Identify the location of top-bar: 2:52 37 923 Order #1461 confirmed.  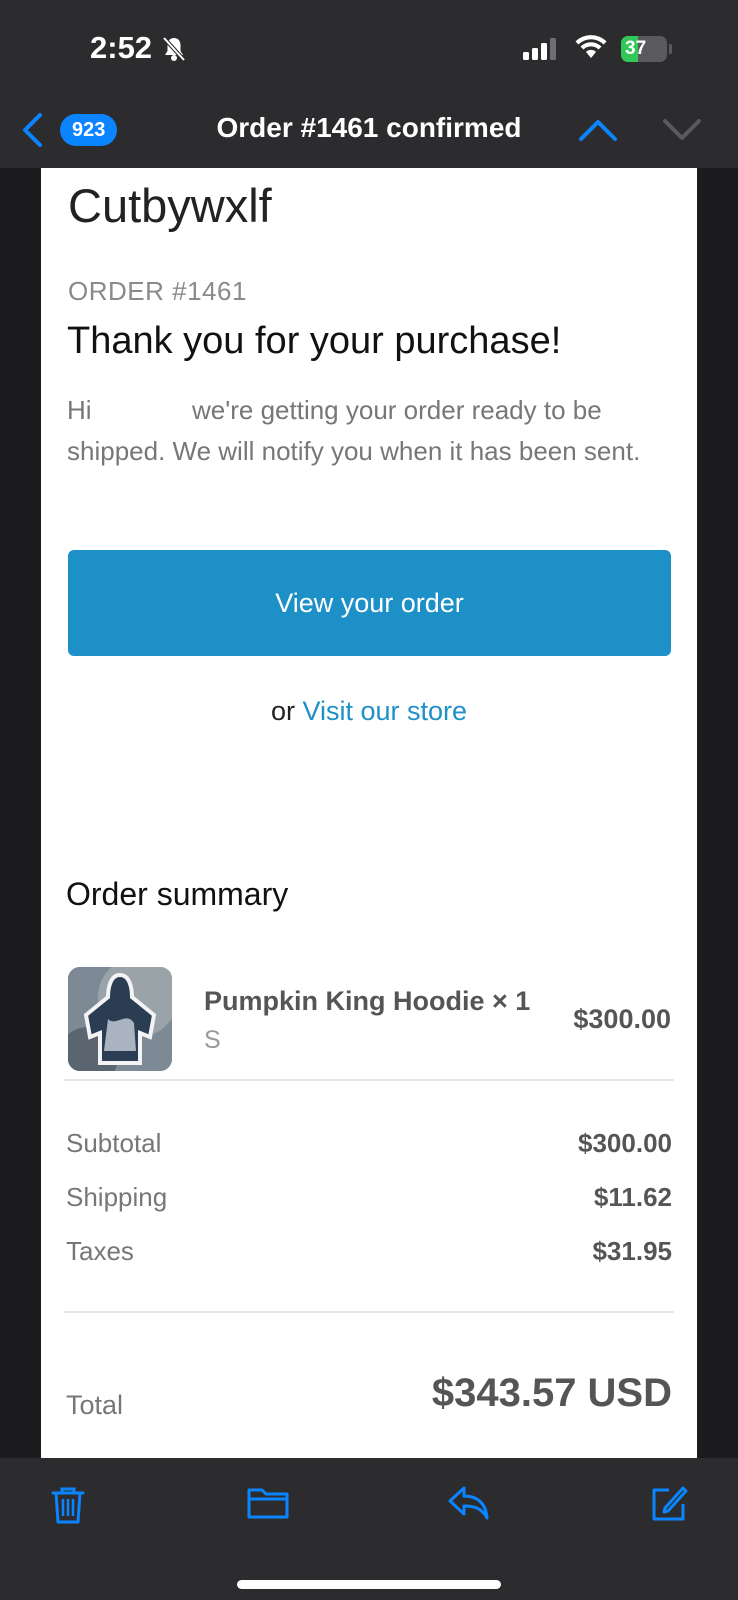
(369, 84).